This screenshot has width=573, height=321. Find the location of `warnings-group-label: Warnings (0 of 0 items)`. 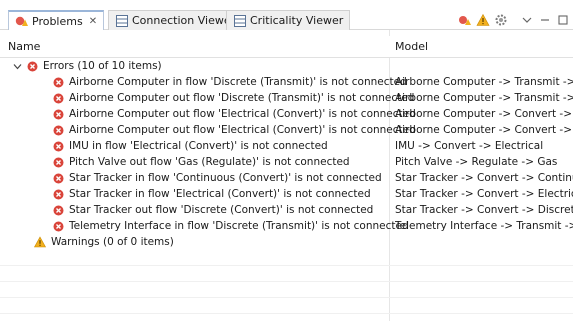

warnings-group-label: Warnings (0 of 0 items) is located at coordinates (112, 242).